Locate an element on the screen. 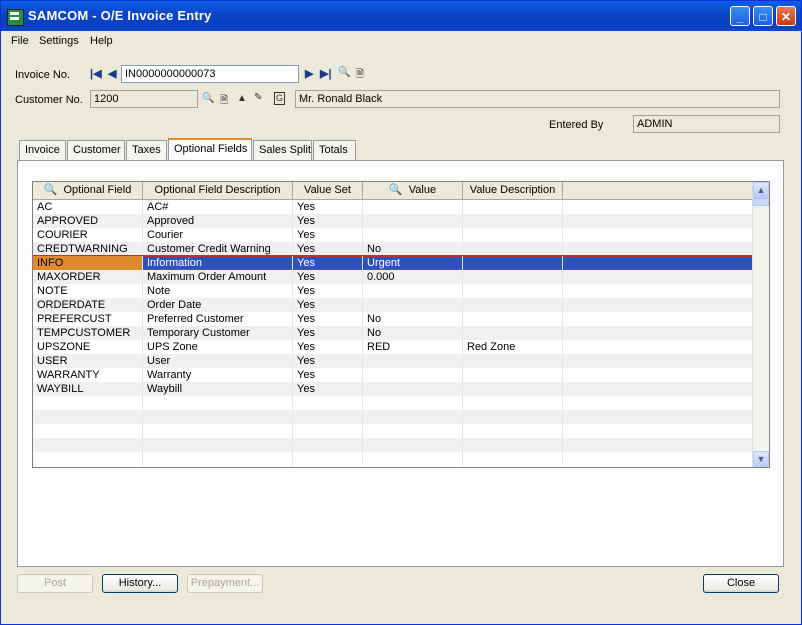 The height and width of the screenshot is (625, 802). table-row: NOTE Note Yes is located at coordinates (393, 291).